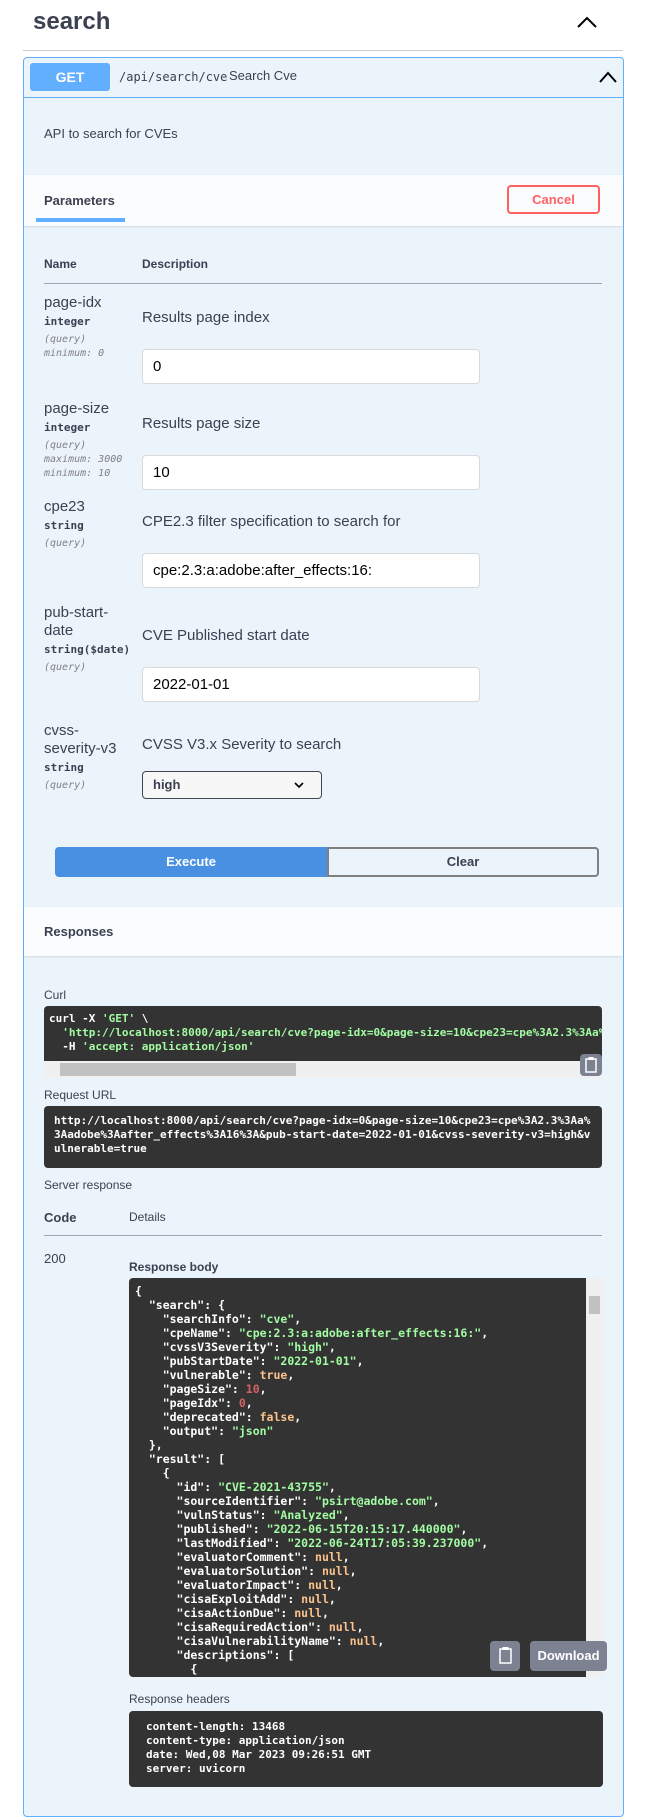 This screenshot has width=647, height=1817. I want to click on chevron-down-icon, so click(299, 785).